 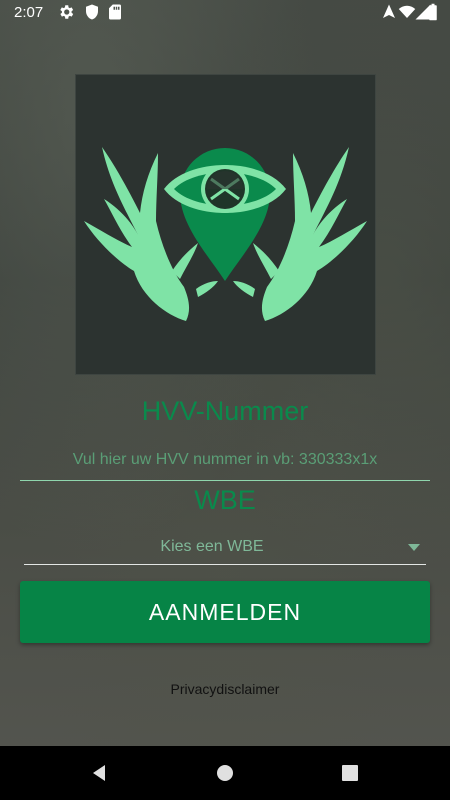 I want to click on back-icon, so click(x=99, y=773).